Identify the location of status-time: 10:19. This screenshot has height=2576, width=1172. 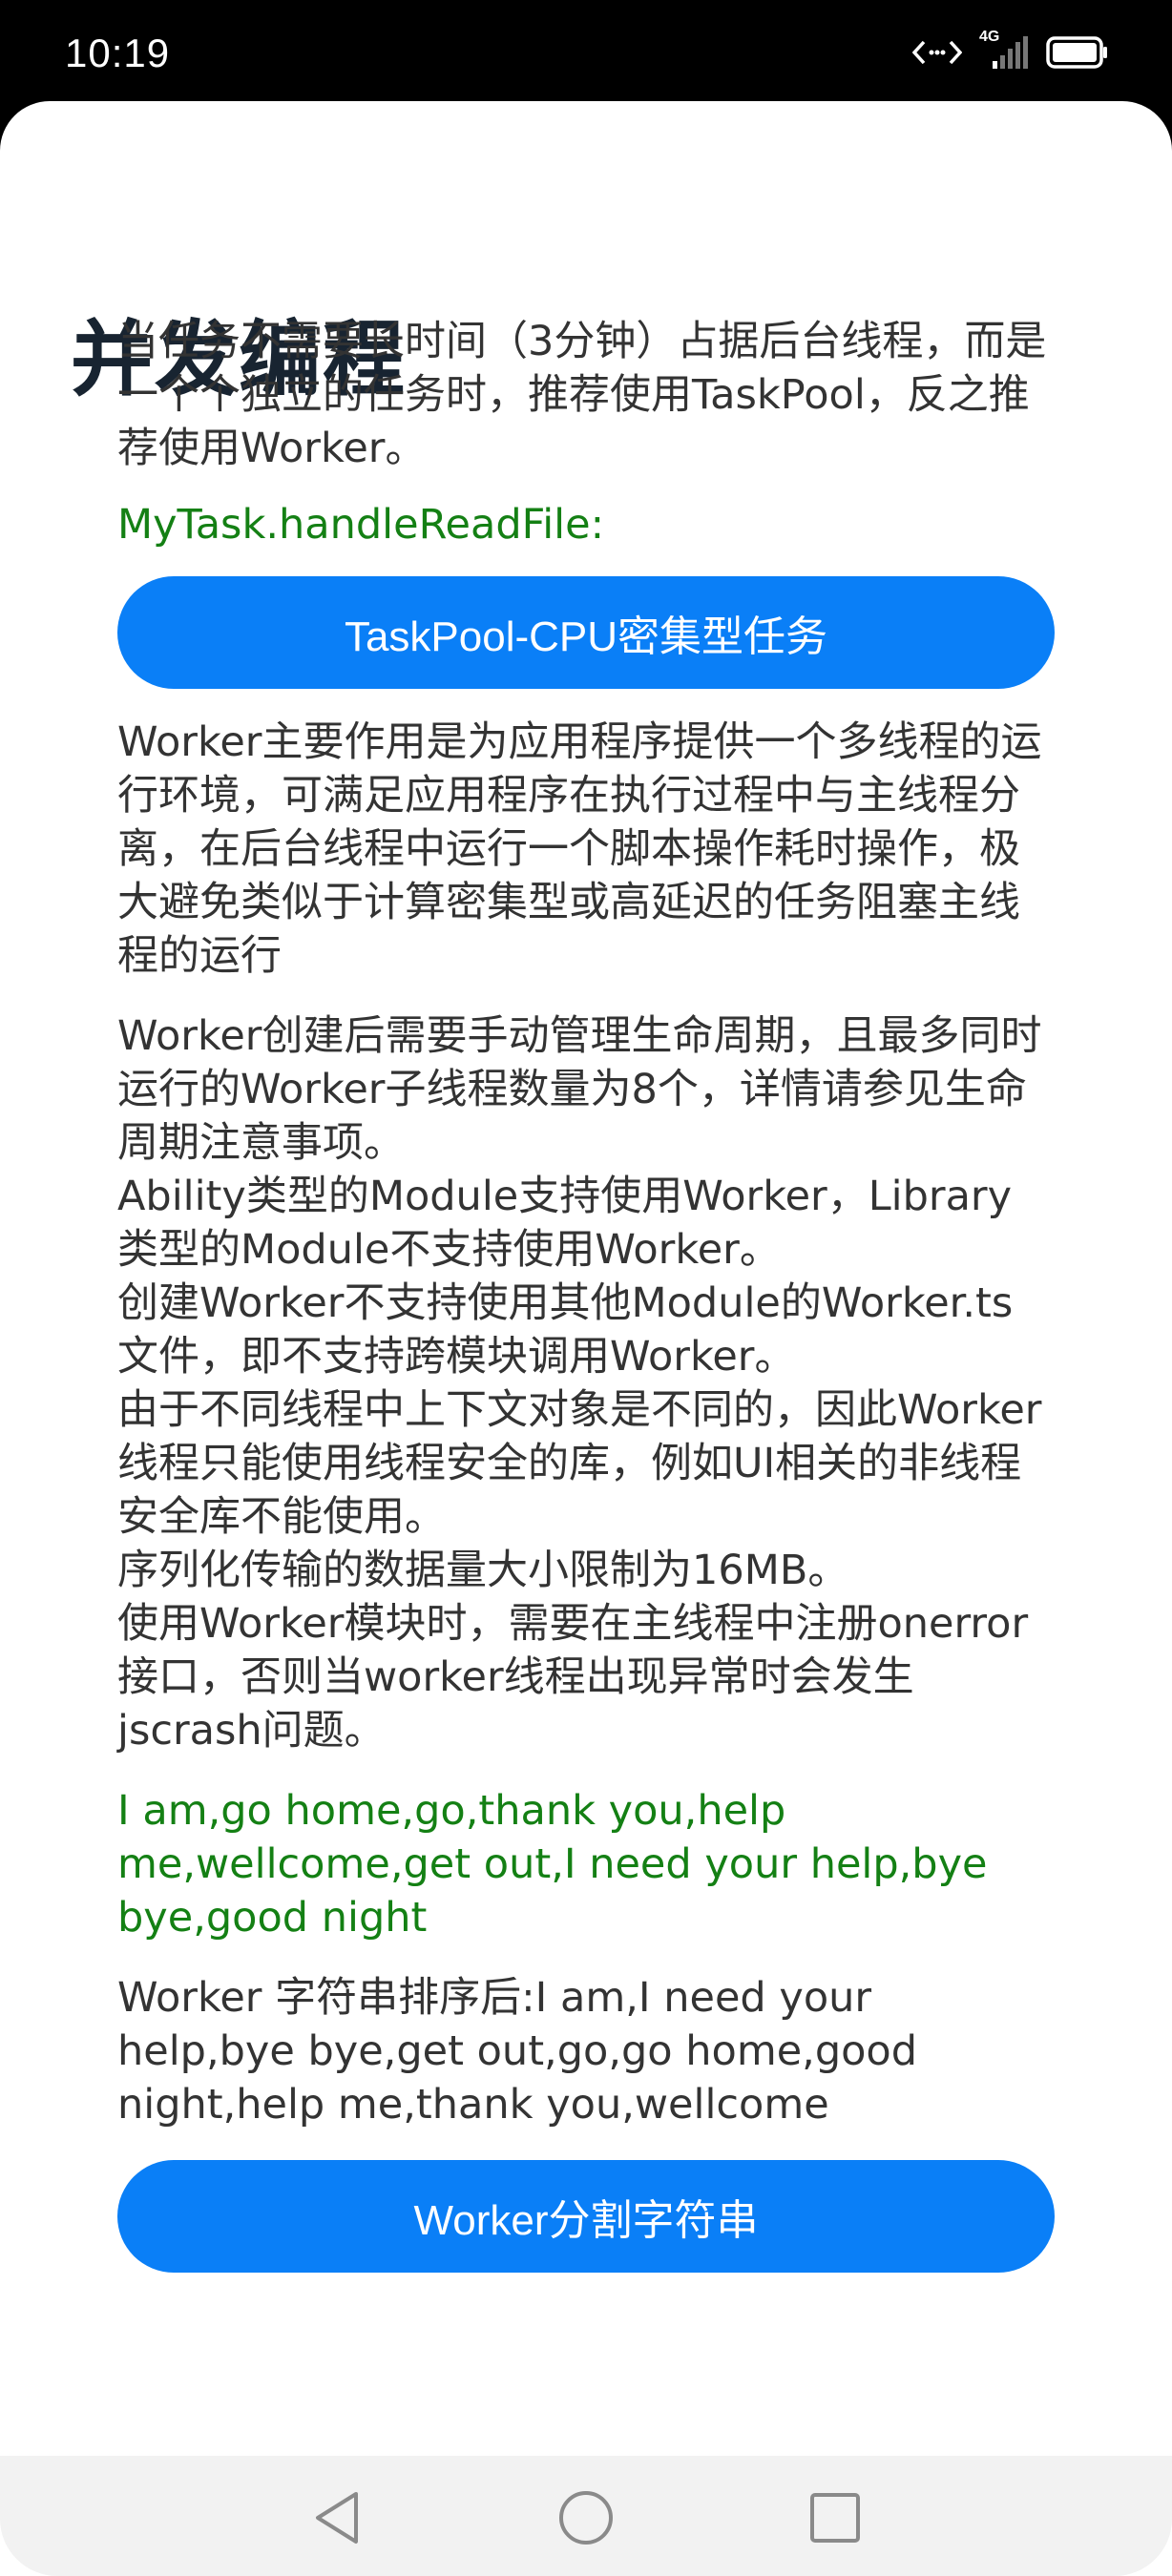
(118, 53).